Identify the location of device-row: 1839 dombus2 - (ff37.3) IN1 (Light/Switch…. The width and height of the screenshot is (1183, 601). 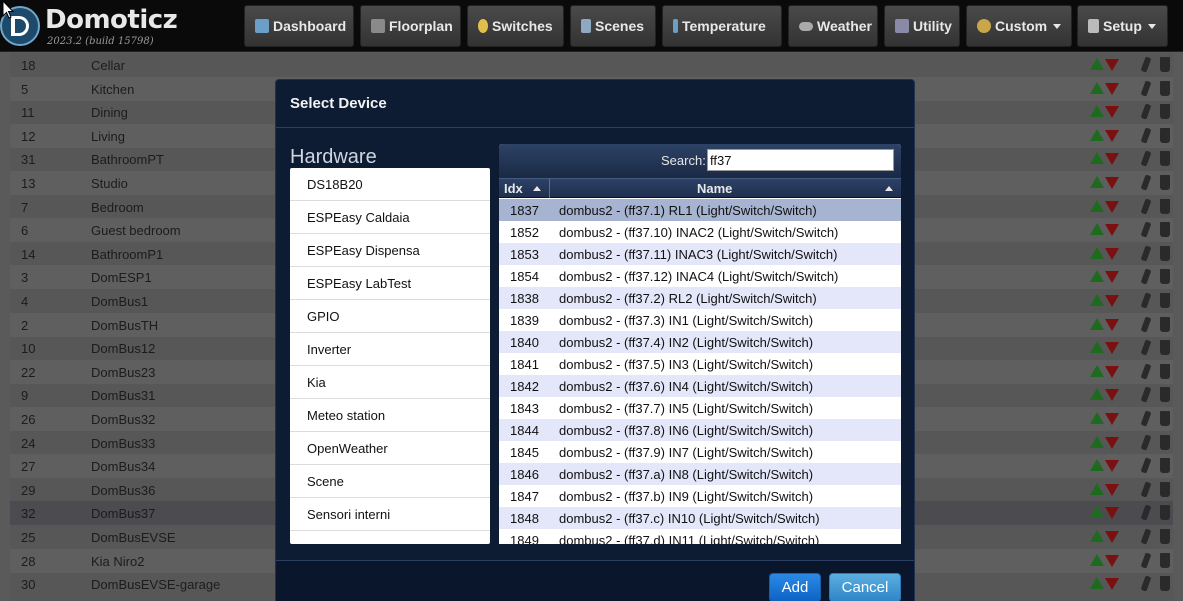
(700, 320).